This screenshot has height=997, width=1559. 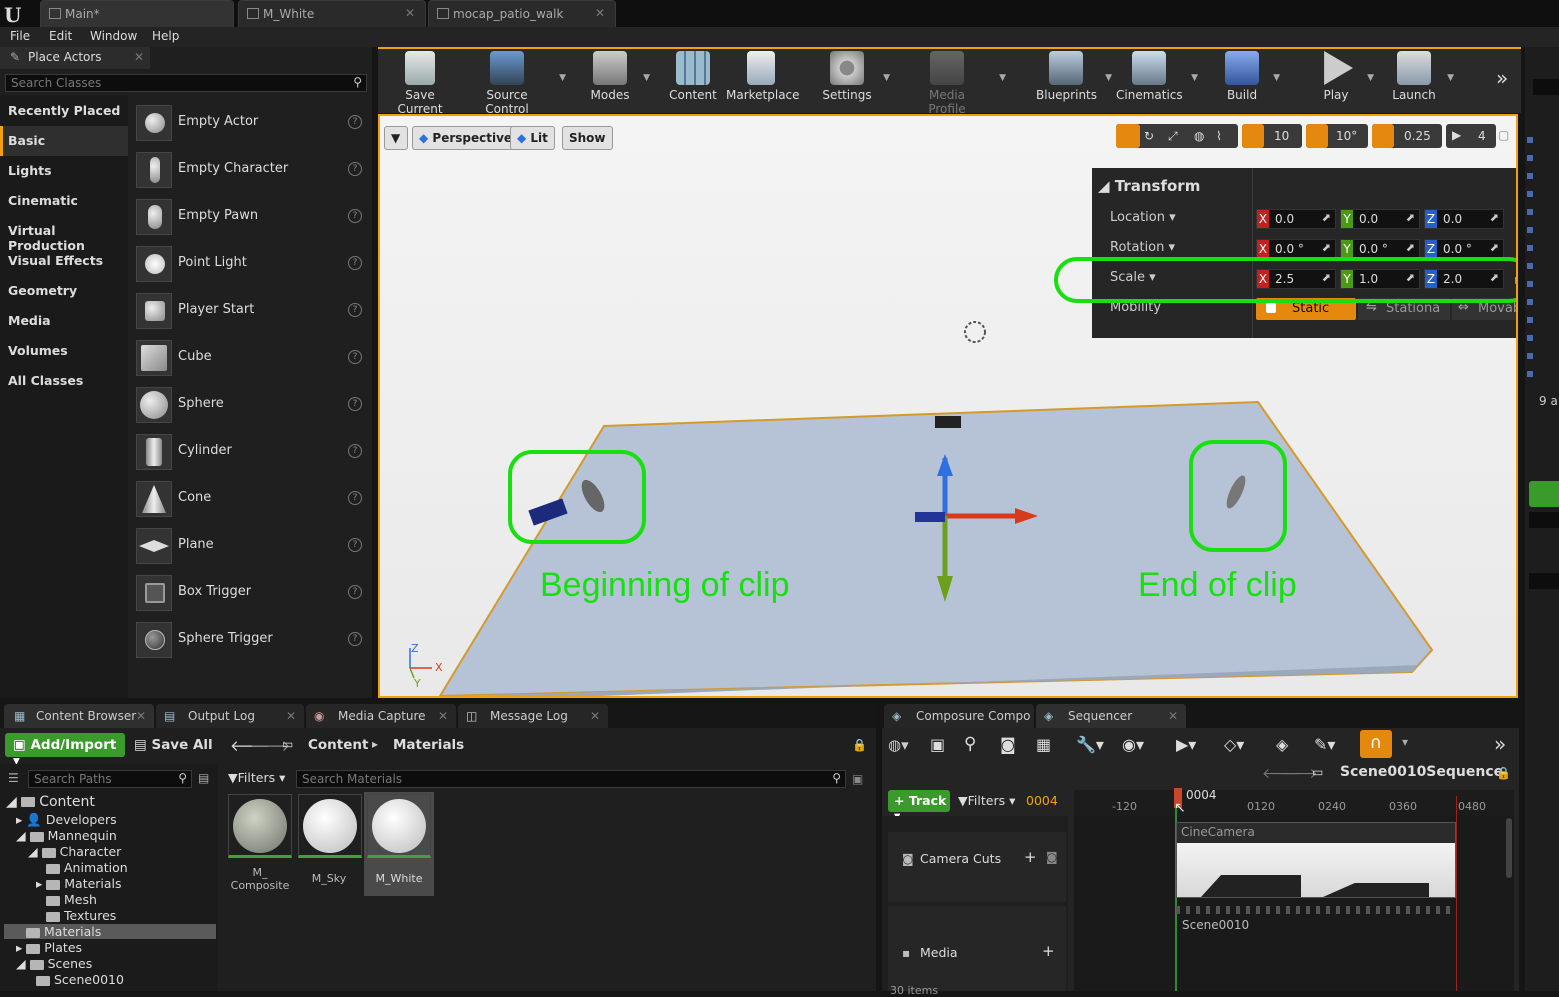 I want to click on scrollbar, so click(x=1509, y=848).